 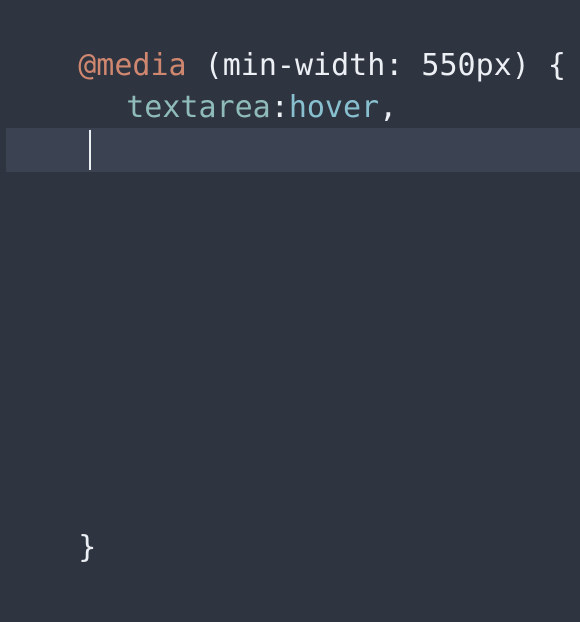 What do you see at coordinates (293, 83) in the screenshot?
I see `code-line-2: textarea:hover,` at bounding box center [293, 83].